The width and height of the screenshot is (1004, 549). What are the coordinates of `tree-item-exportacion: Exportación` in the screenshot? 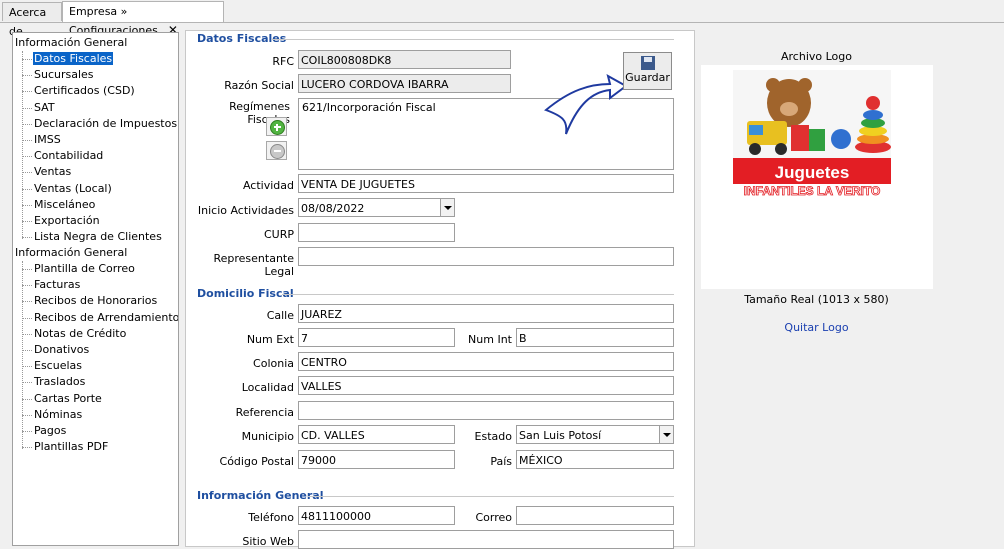 It's located at (67, 221).